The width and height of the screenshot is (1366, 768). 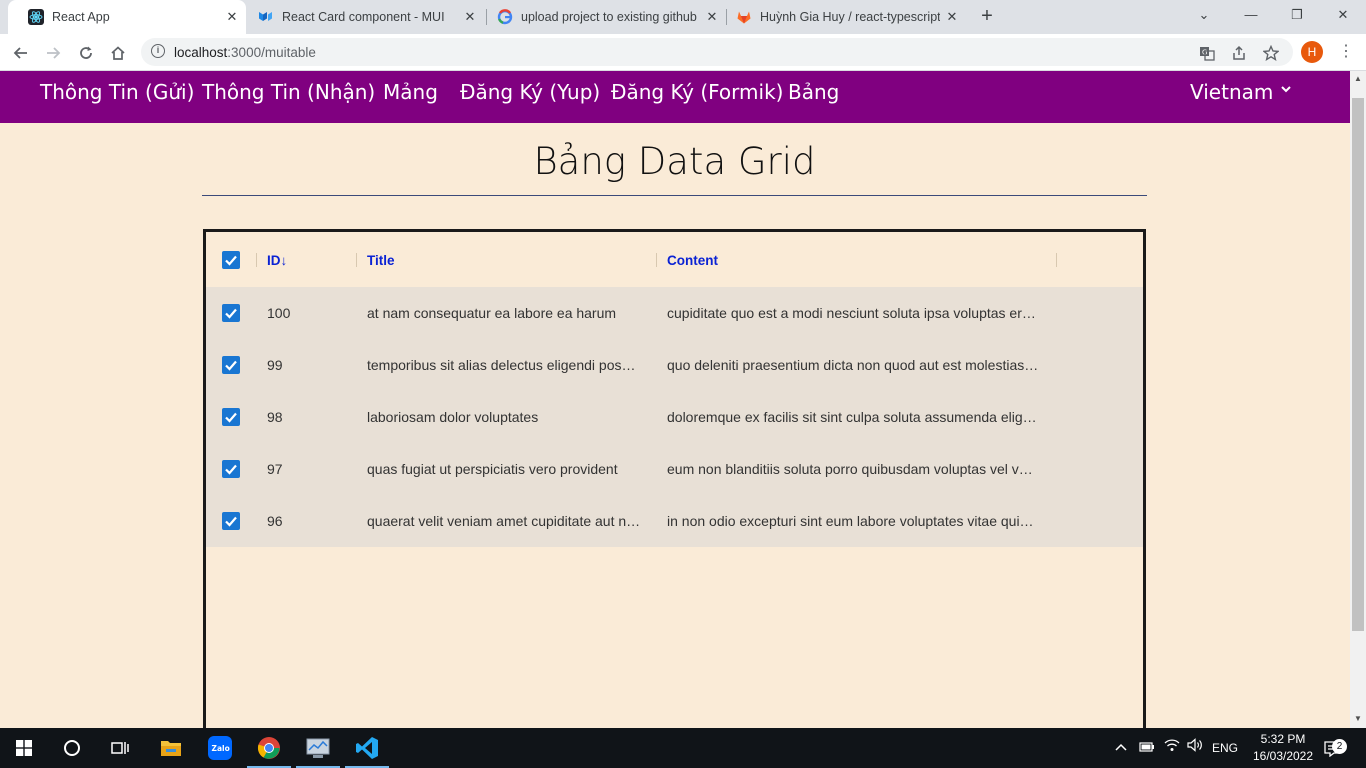 I want to click on country-select: Vietnam, so click(x=1231, y=97).